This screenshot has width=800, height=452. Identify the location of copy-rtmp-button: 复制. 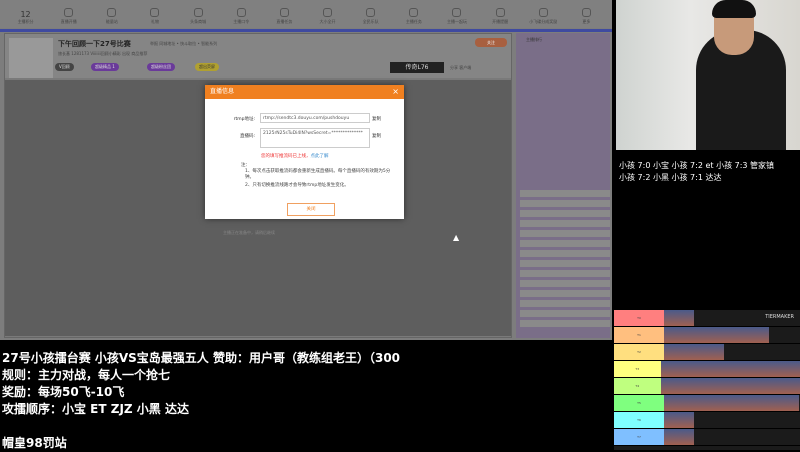
(376, 119).